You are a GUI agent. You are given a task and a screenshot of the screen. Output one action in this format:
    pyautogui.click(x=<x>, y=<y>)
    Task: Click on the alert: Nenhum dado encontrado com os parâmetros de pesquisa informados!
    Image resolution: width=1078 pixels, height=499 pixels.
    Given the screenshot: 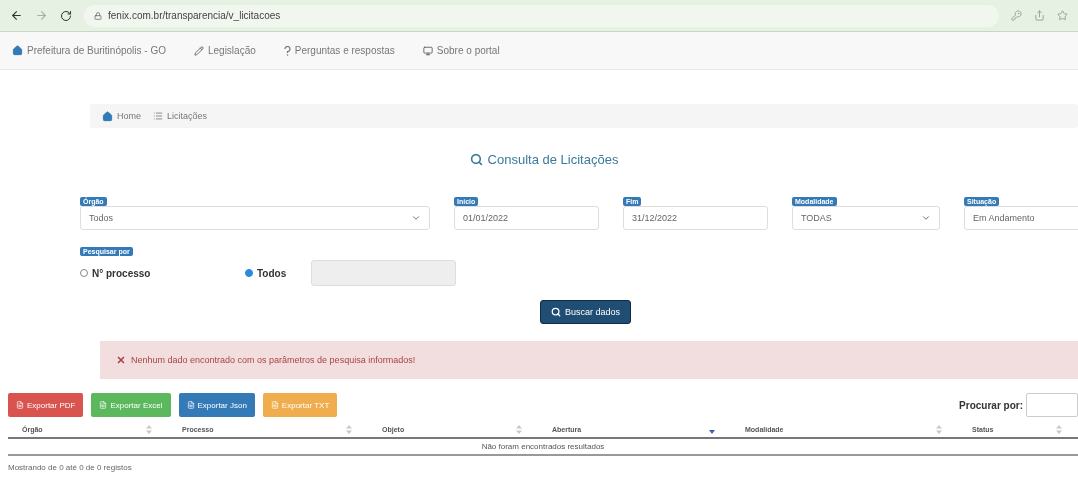 What is the action you would take?
    pyautogui.click(x=589, y=360)
    